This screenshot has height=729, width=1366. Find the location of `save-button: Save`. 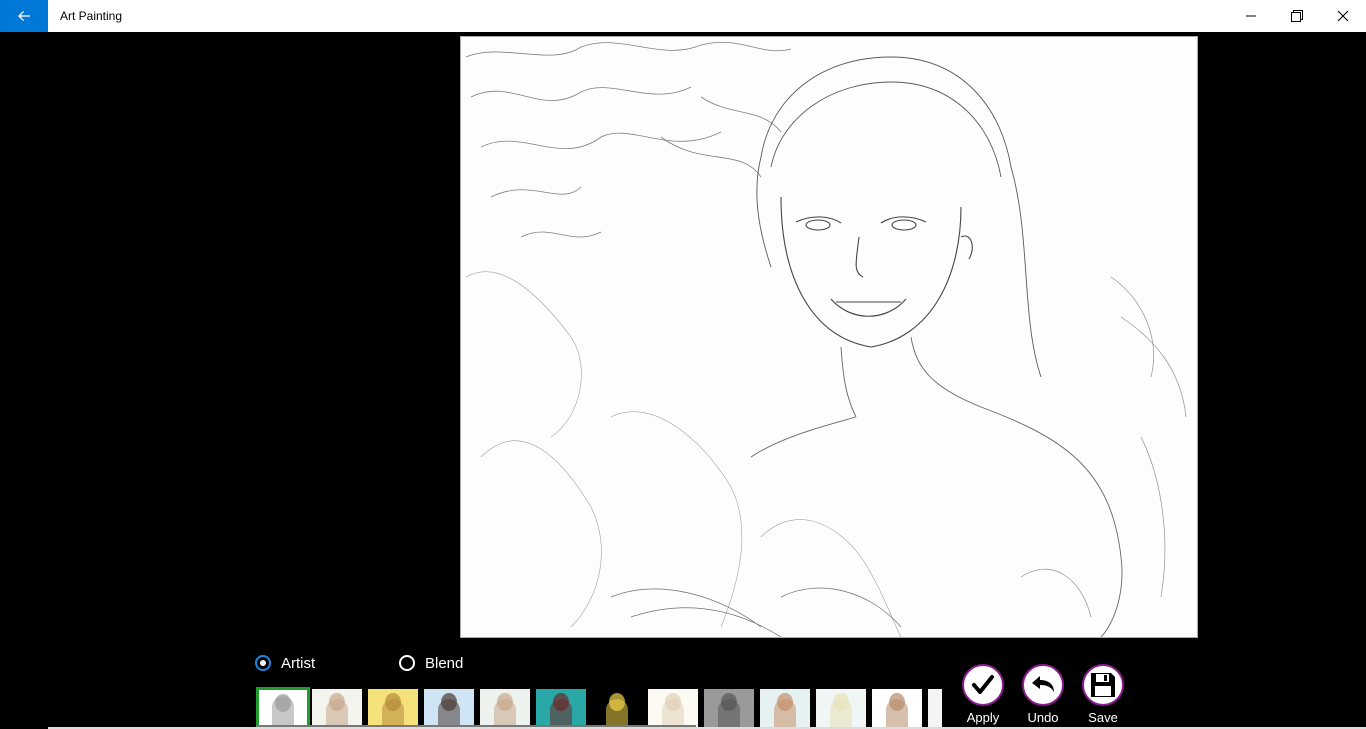

save-button: Save is located at coordinates (1103, 694).